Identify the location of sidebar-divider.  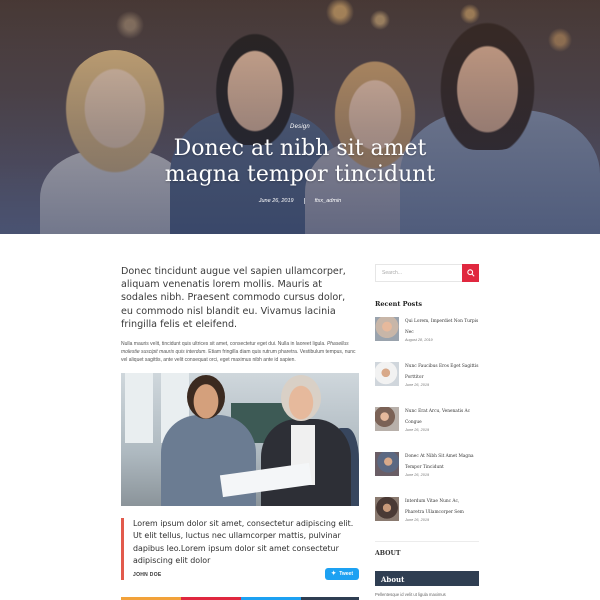
(427, 541).